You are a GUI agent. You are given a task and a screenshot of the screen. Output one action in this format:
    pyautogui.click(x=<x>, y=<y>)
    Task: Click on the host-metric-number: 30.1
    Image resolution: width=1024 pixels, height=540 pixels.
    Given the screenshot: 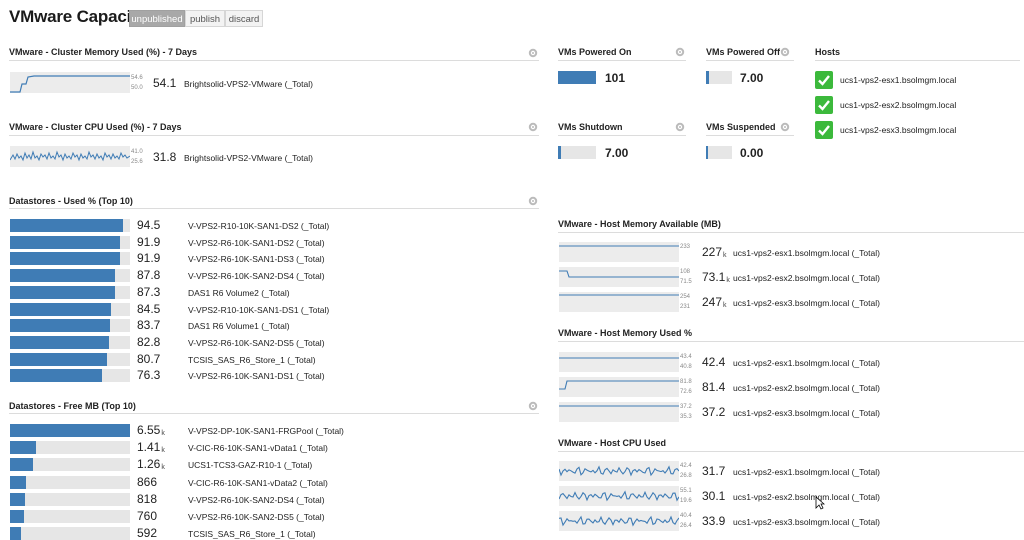 What is the action you would take?
    pyautogui.click(x=714, y=496)
    